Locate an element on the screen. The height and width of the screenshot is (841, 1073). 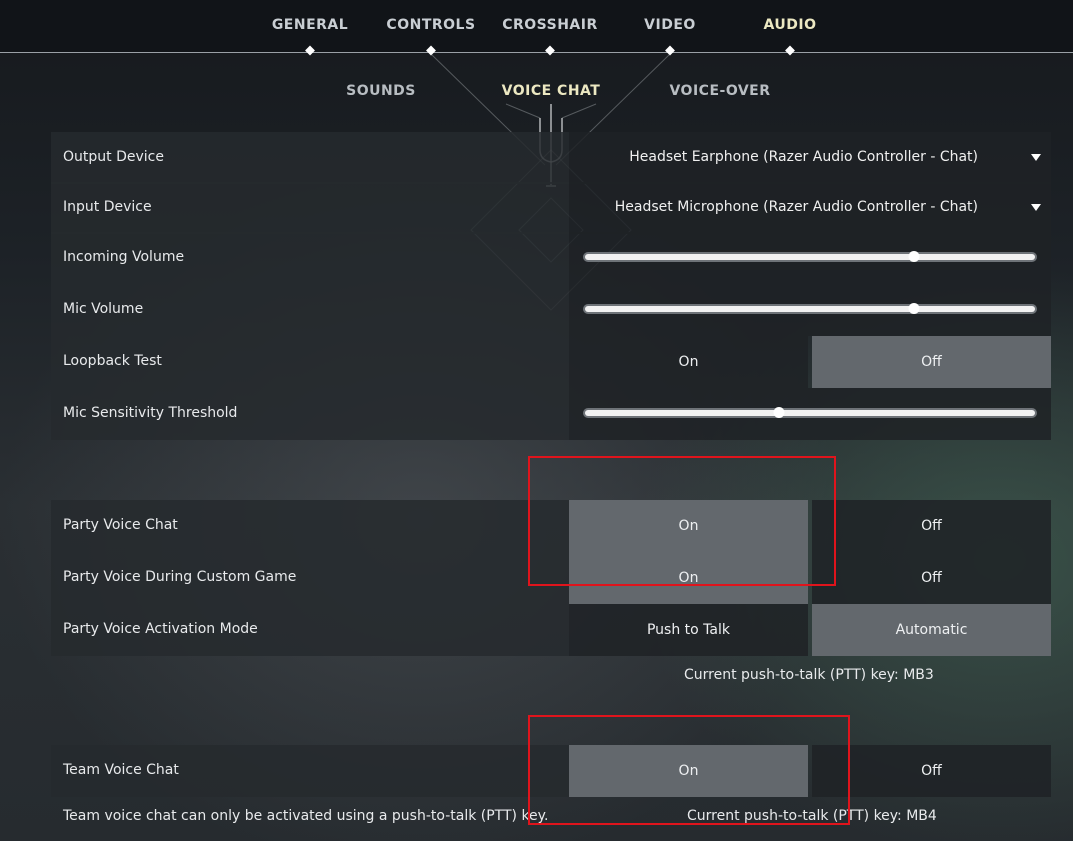
push-to-talk-button: Push to Talk is located at coordinates (688, 630).